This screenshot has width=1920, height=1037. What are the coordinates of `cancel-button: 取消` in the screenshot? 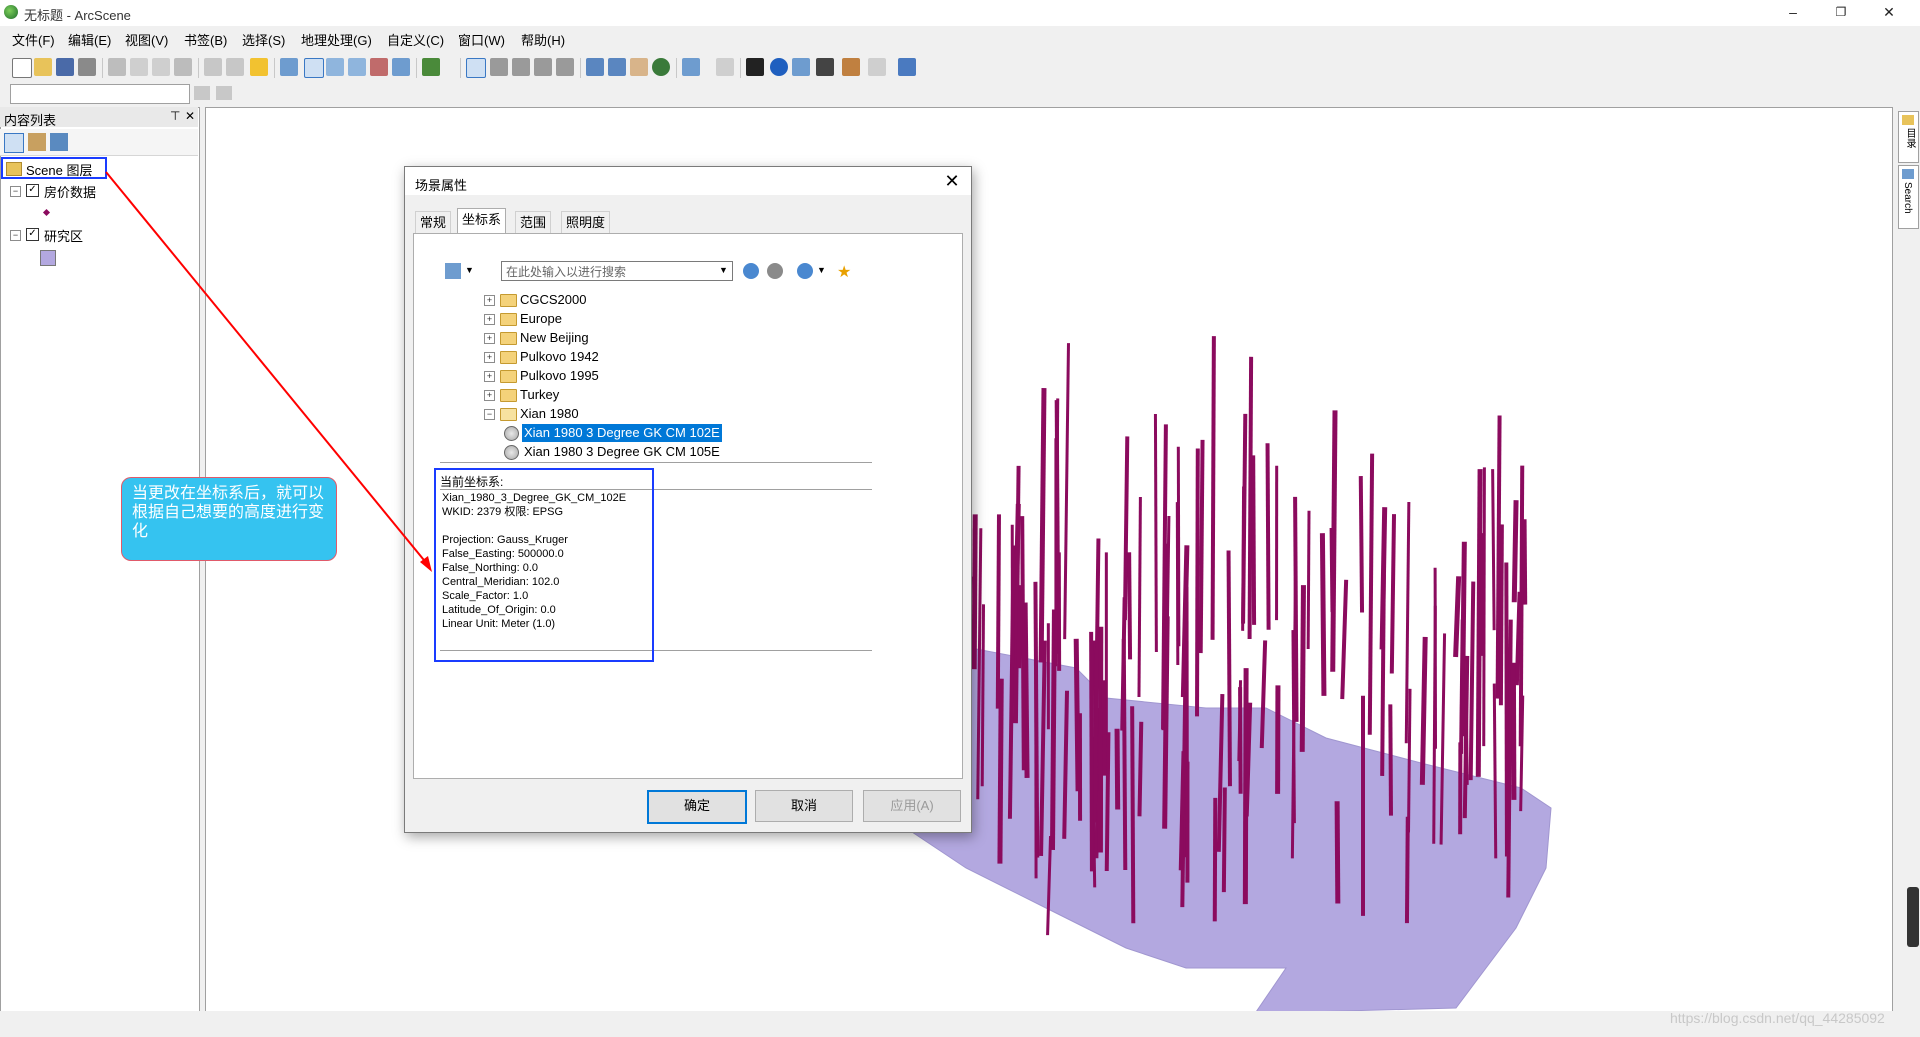 It's located at (804, 806).